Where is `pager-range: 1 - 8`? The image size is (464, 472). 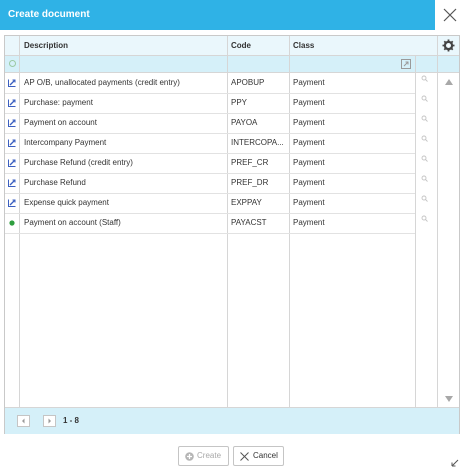 pager-range: 1 - 8 is located at coordinates (71, 420).